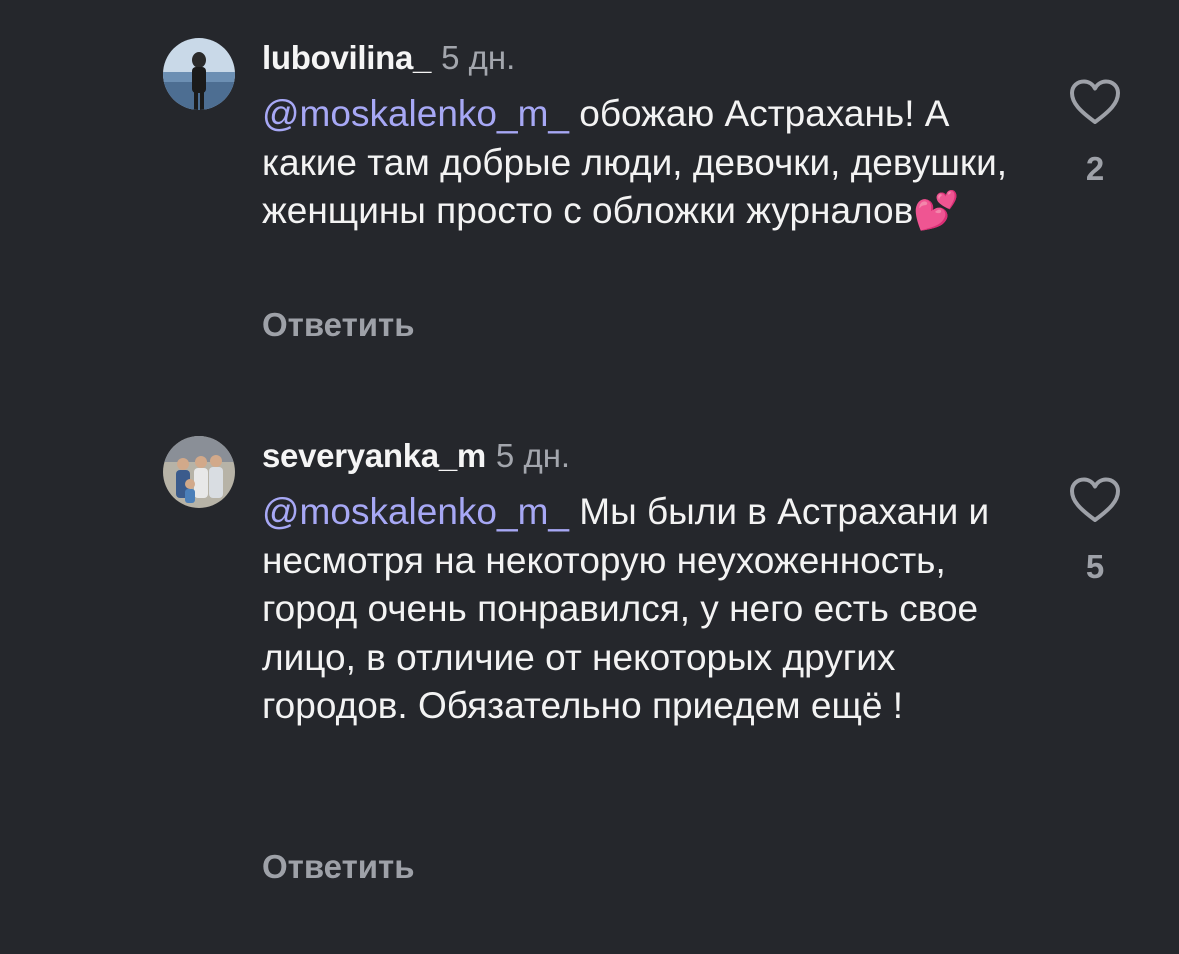  Describe the element at coordinates (1095, 566) in the screenshot. I see `like-count: 5` at that location.